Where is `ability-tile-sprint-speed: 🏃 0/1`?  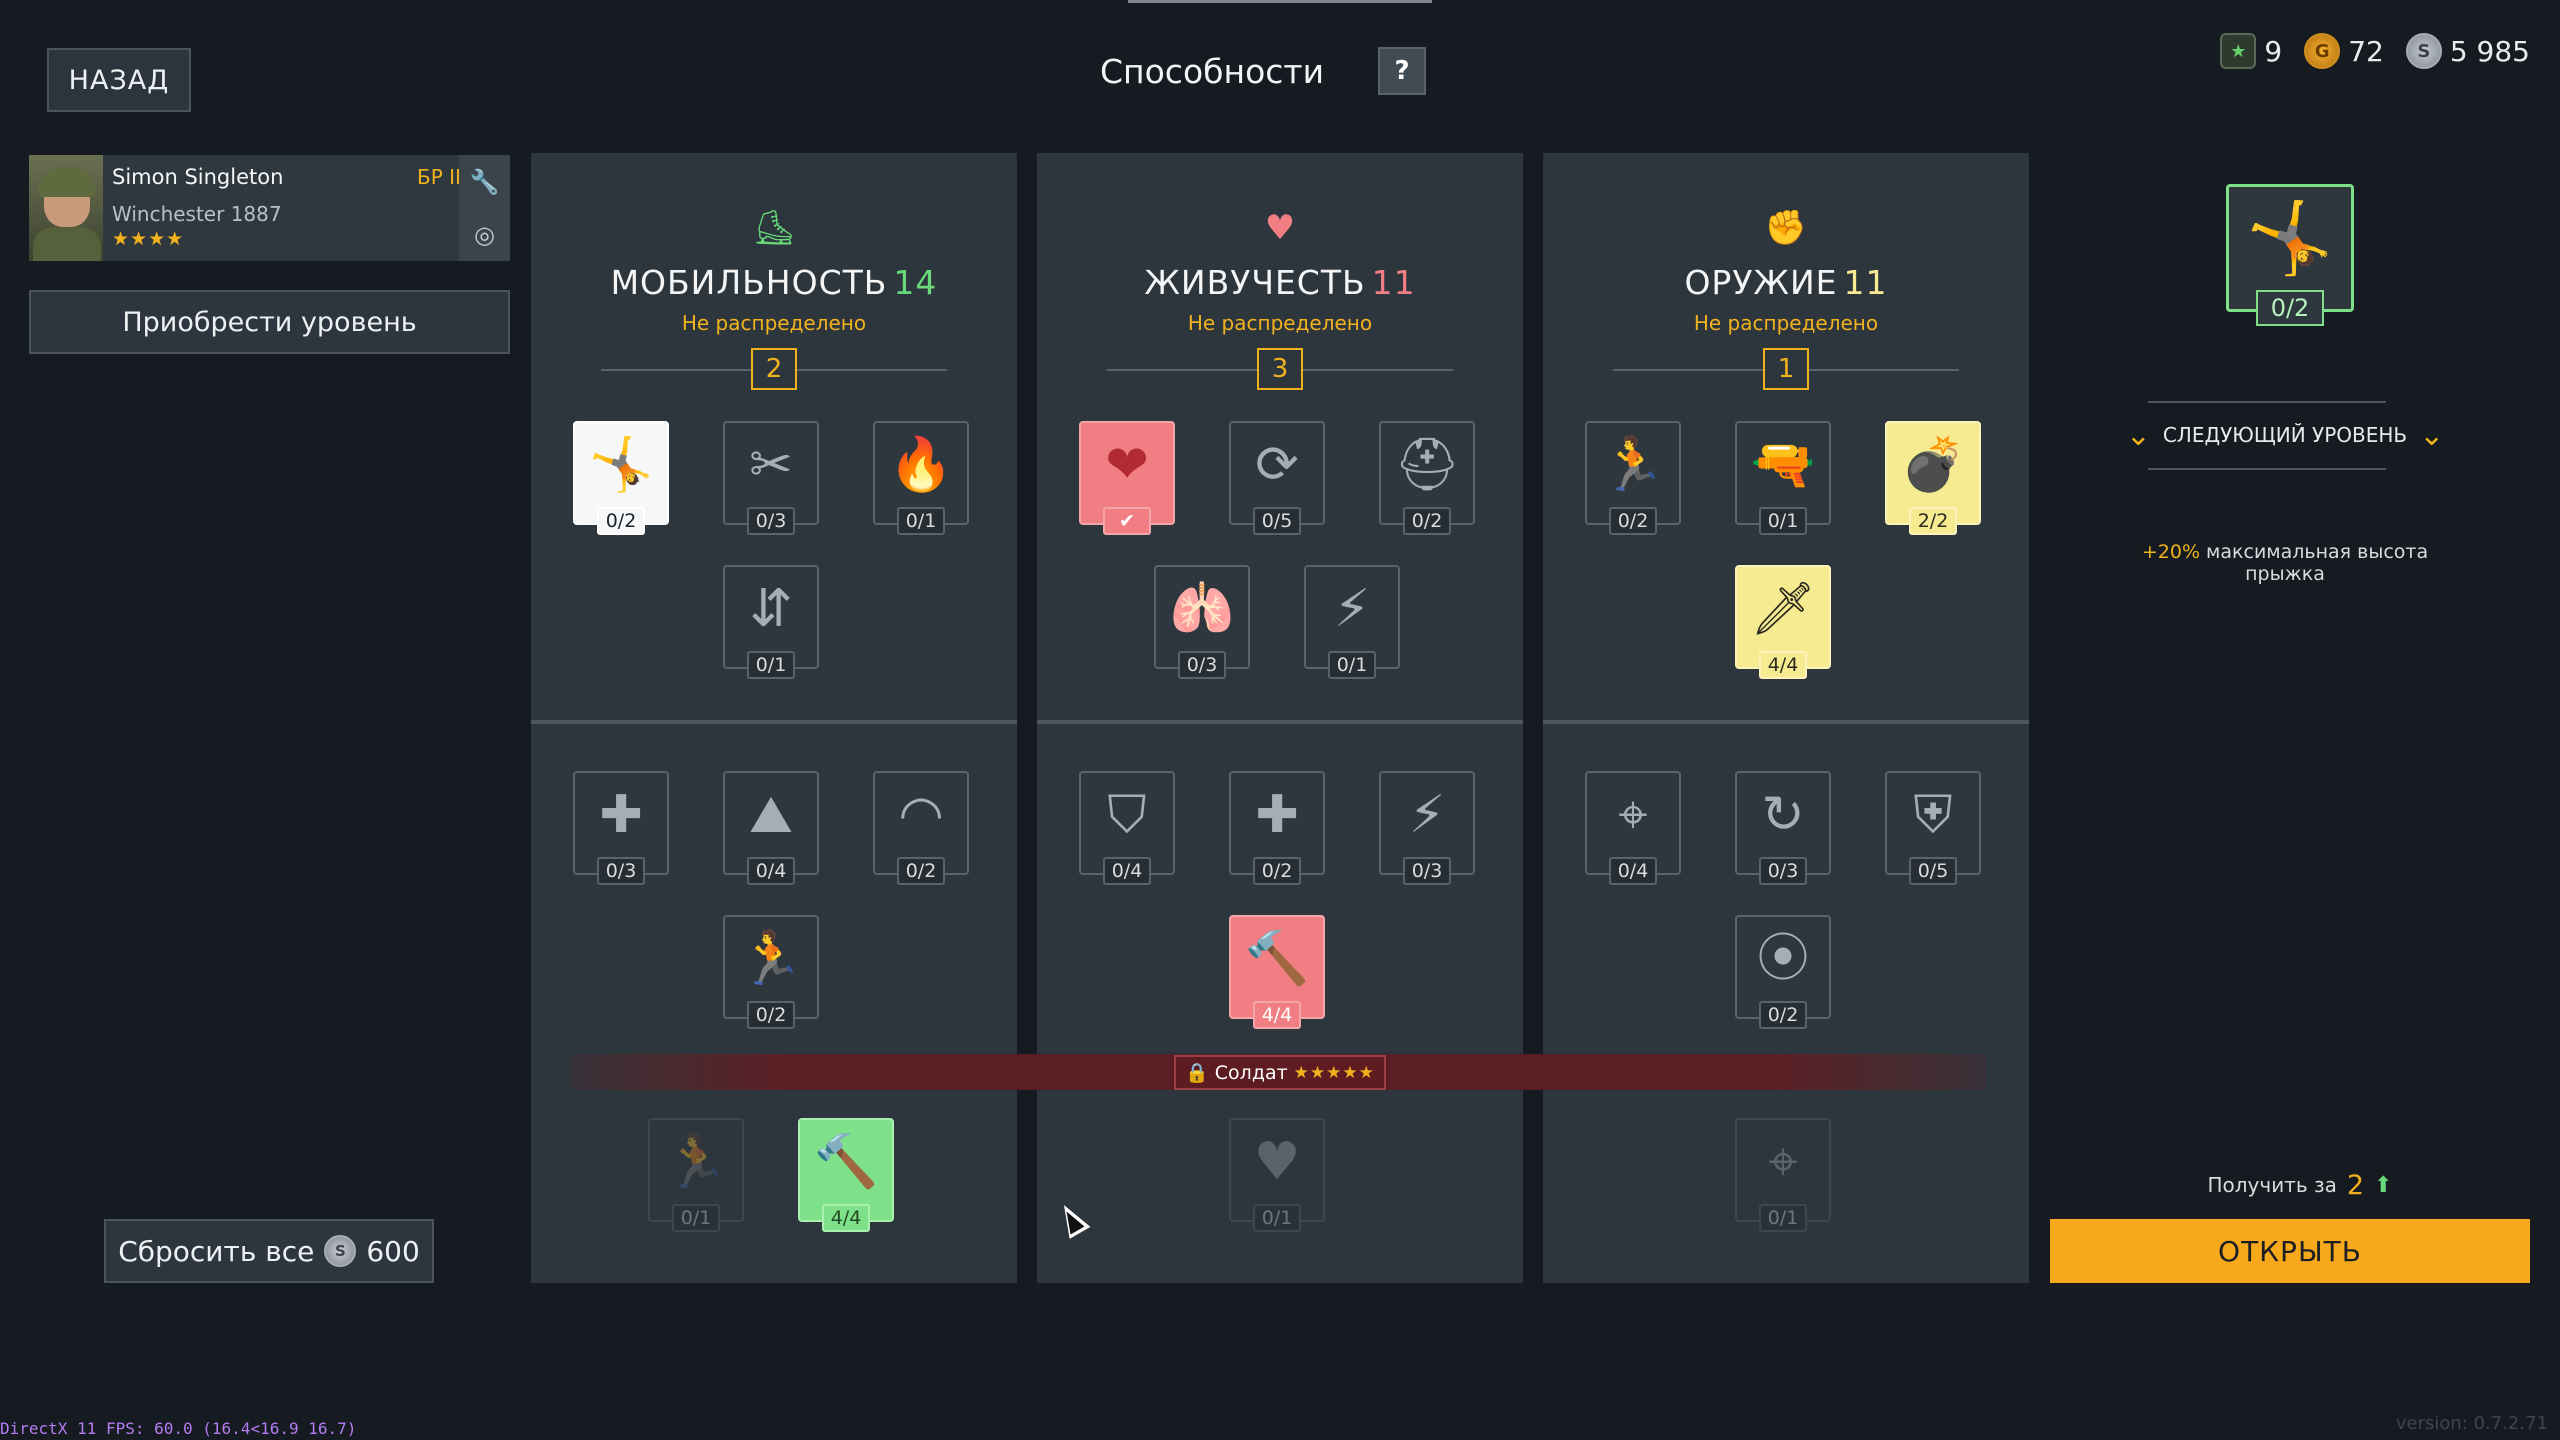 ability-tile-sprint-speed: 🏃 0/1 is located at coordinates (696, 1175).